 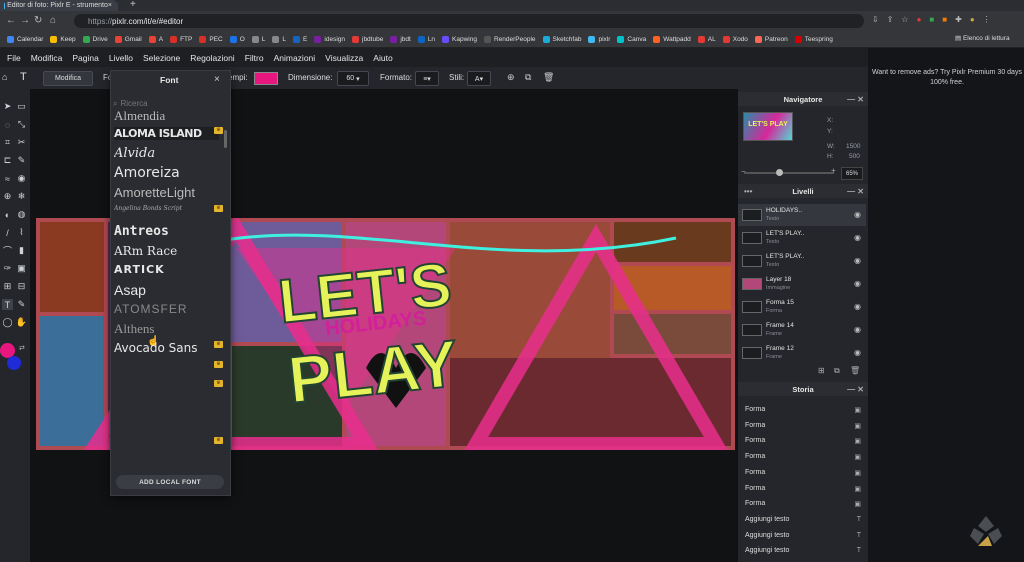 What do you see at coordinates (631, 39) in the screenshot?
I see `bookmark-item: Canva` at bounding box center [631, 39].